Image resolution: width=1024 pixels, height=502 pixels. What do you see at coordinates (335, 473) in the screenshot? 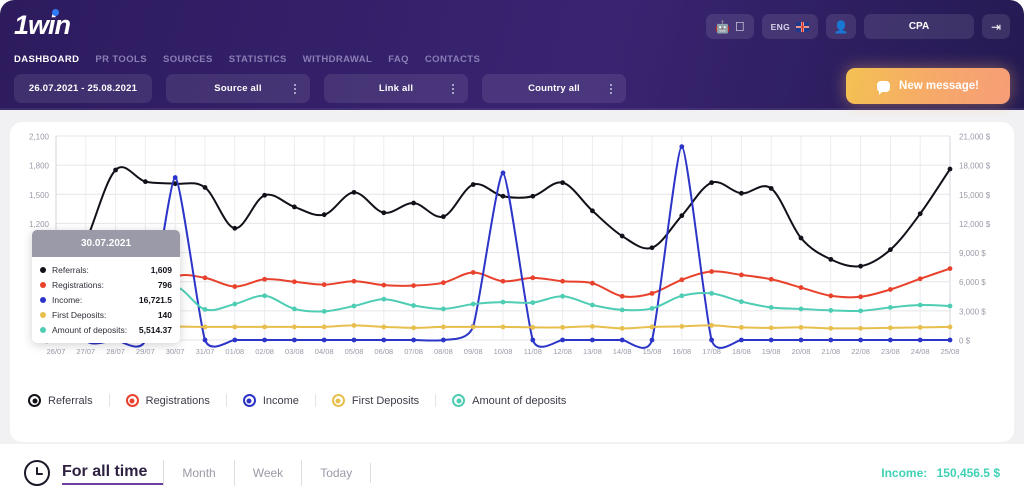
I see `tab-today: Today` at bounding box center [335, 473].